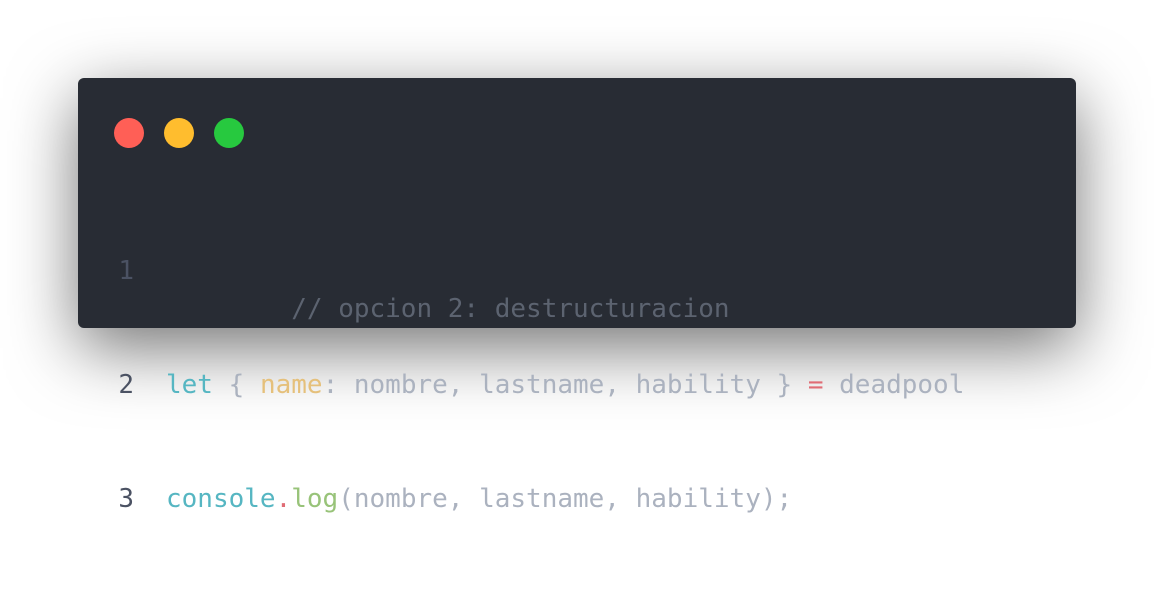 The width and height of the screenshot is (1154, 594). Describe the element at coordinates (189, 385) in the screenshot. I see `code-keyword: let` at that location.